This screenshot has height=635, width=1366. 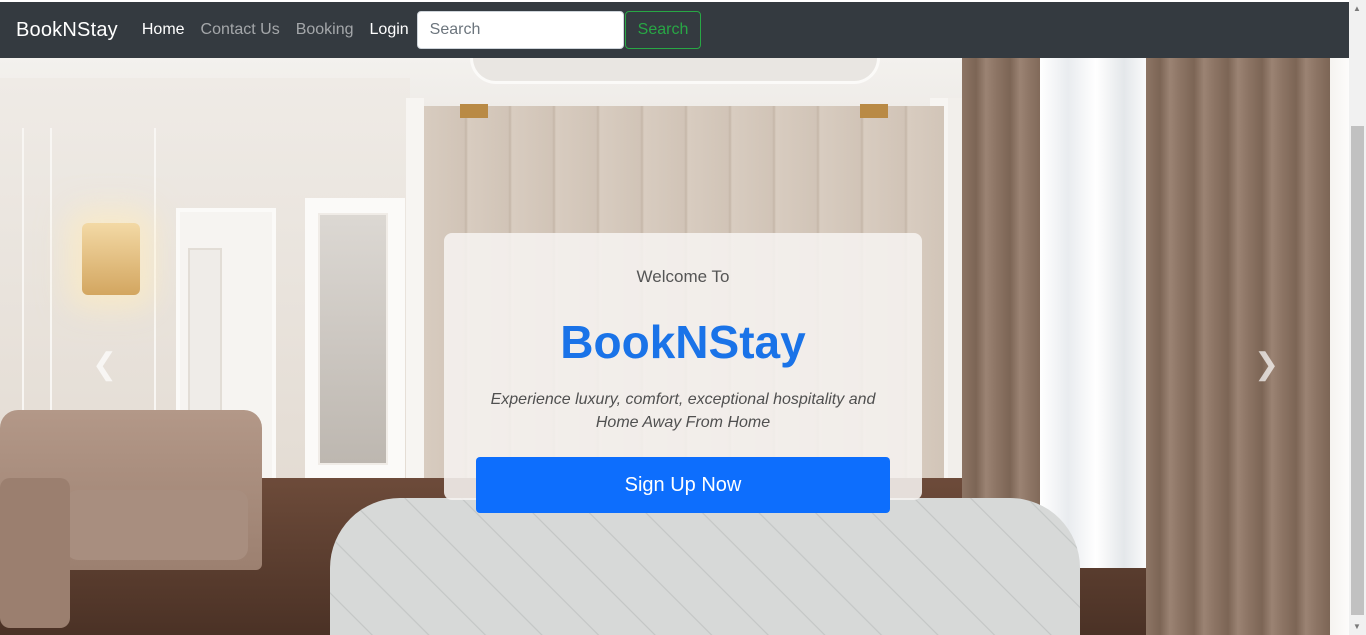 What do you see at coordinates (240, 30) in the screenshot?
I see `nav-link-contact-us: Contact Us` at bounding box center [240, 30].